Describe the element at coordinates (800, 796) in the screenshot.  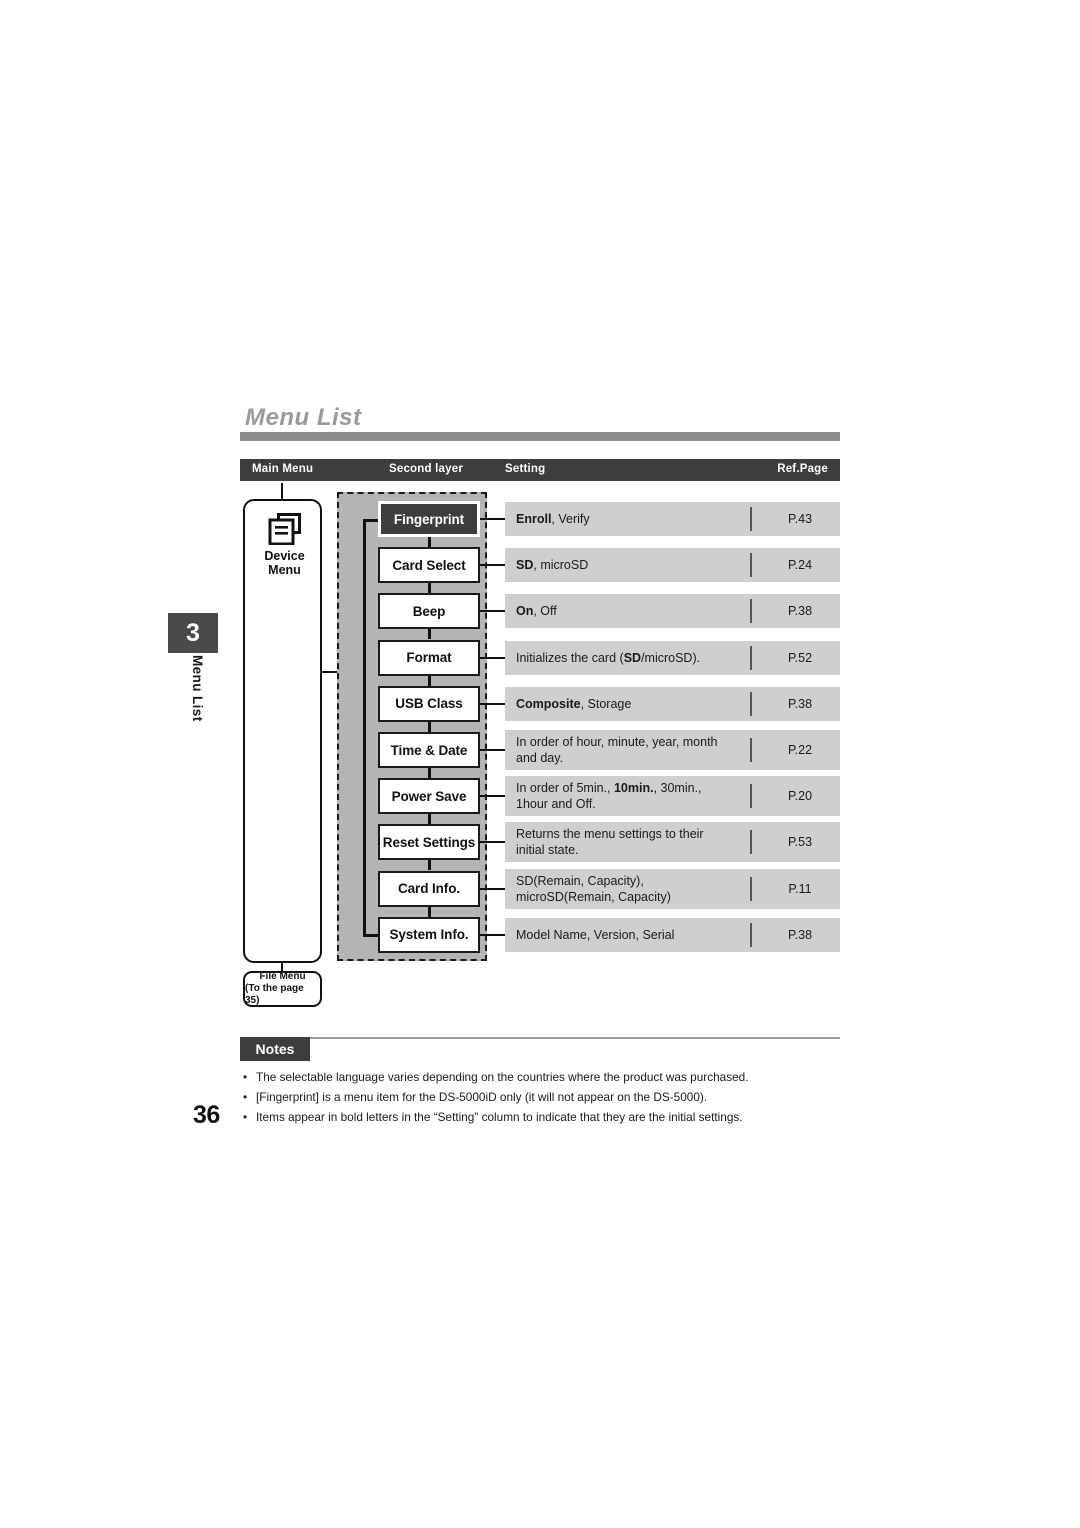
I see `ref-page-value: P.20` at that location.